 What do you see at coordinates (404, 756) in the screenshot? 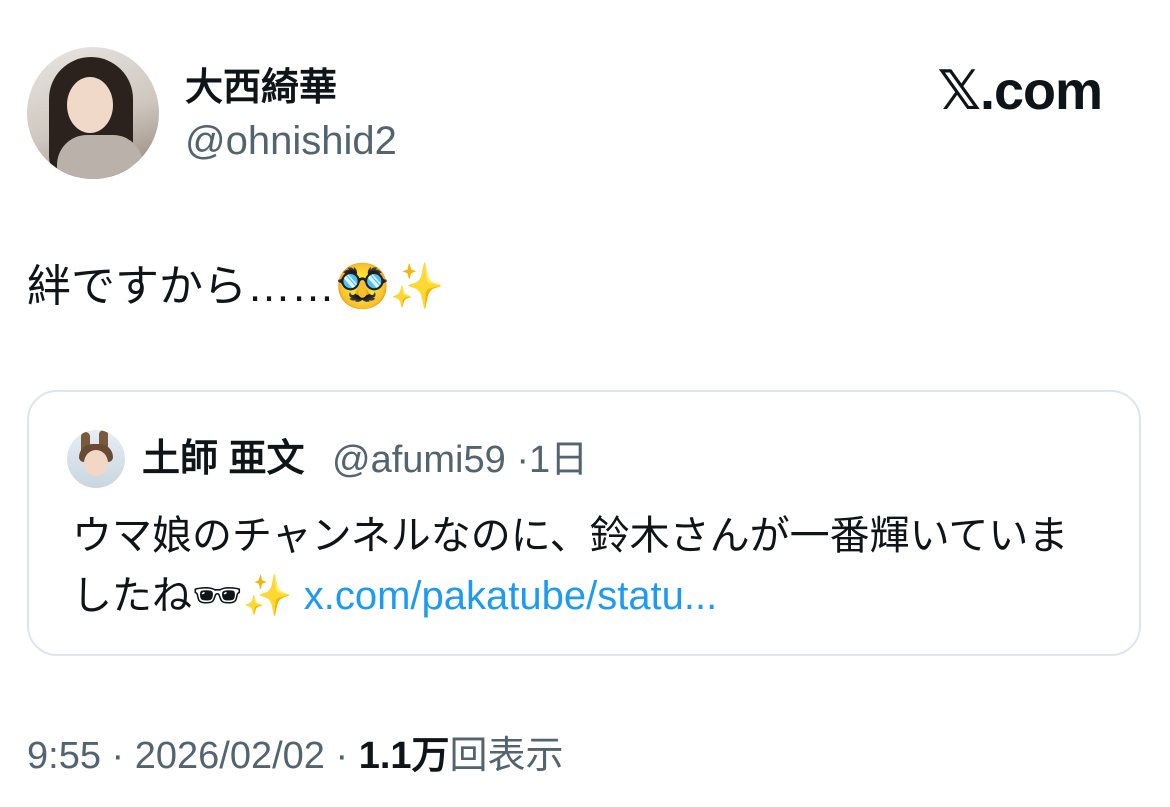
I see `view-count: 1.1万` at bounding box center [404, 756].